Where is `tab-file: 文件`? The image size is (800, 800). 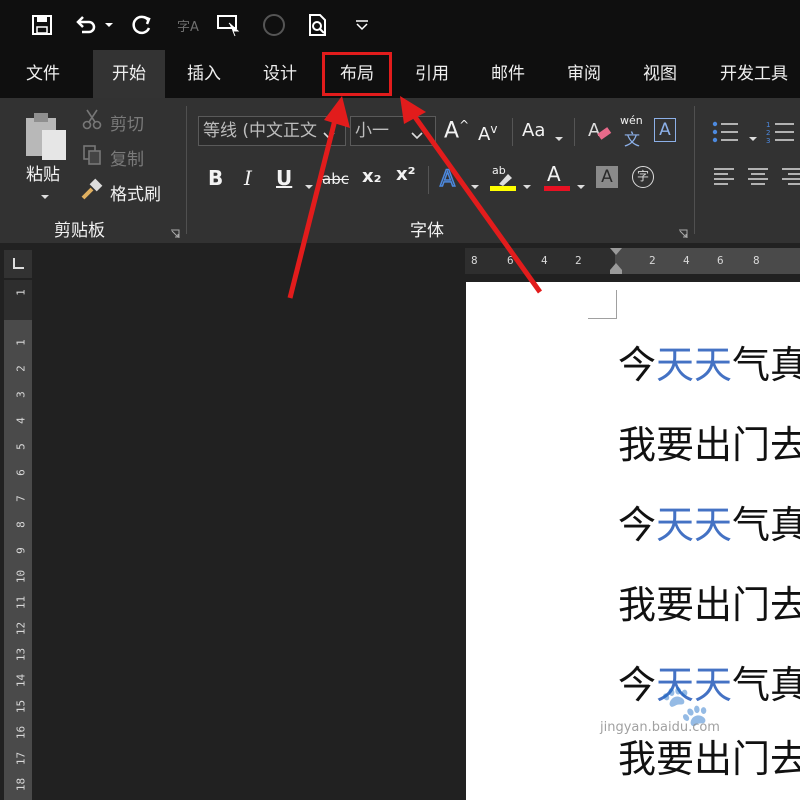 tab-file: 文件 is located at coordinates (43, 74).